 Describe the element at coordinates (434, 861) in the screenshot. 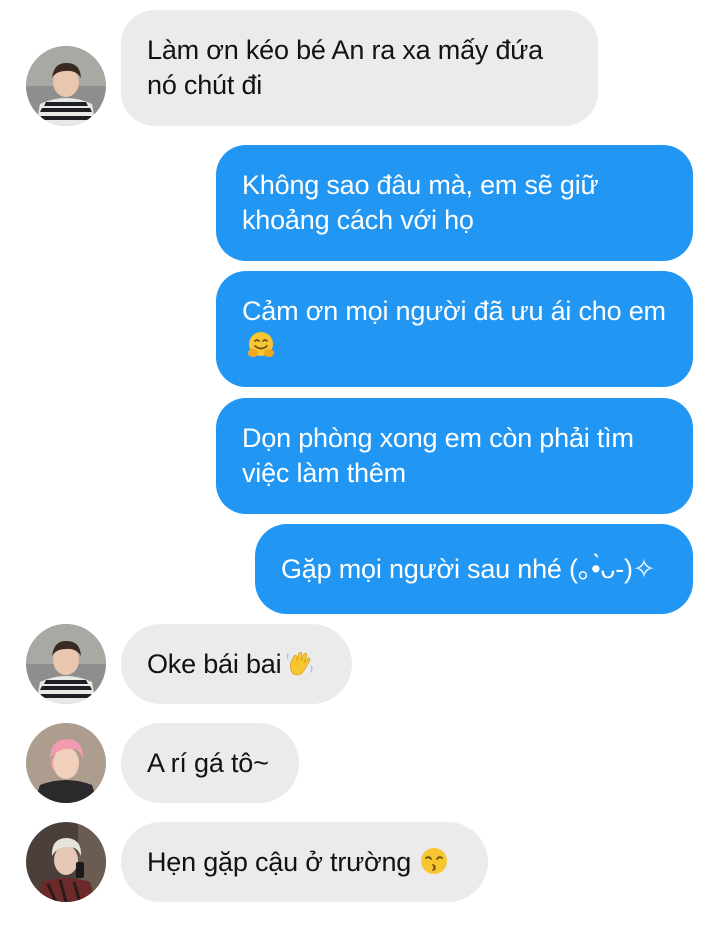

I see `kissing-face-emoji-icon` at that location.